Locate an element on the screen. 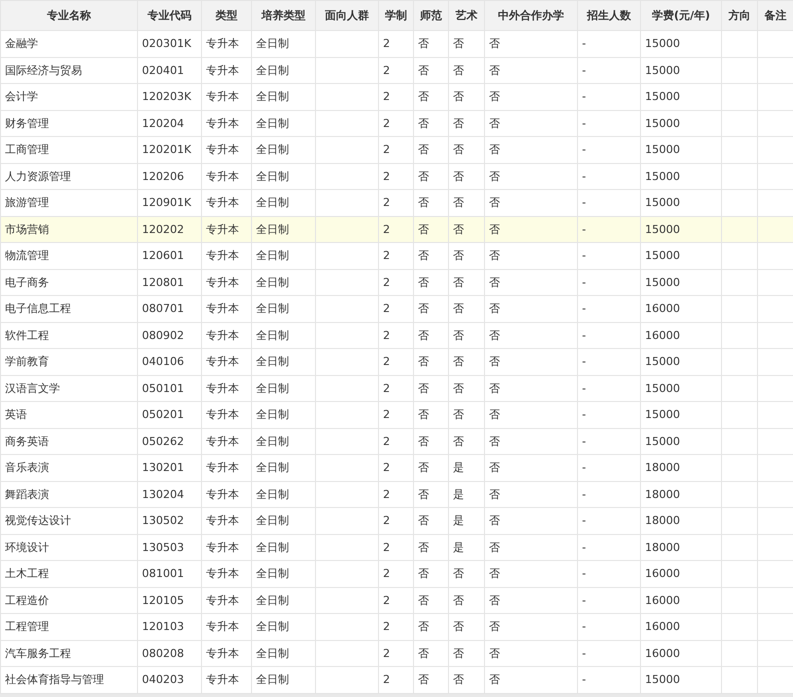 The height and width of the screenshot is (697, 793). table-row: 商务英语 050262 专升本 全日制 2 否 否 否 - 15000 is located at coordinates (396, 441).